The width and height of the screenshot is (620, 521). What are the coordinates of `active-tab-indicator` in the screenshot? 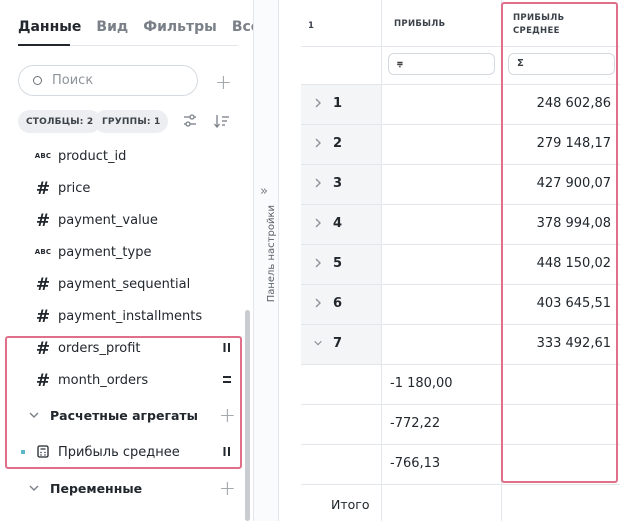 It's located at (44, 45).